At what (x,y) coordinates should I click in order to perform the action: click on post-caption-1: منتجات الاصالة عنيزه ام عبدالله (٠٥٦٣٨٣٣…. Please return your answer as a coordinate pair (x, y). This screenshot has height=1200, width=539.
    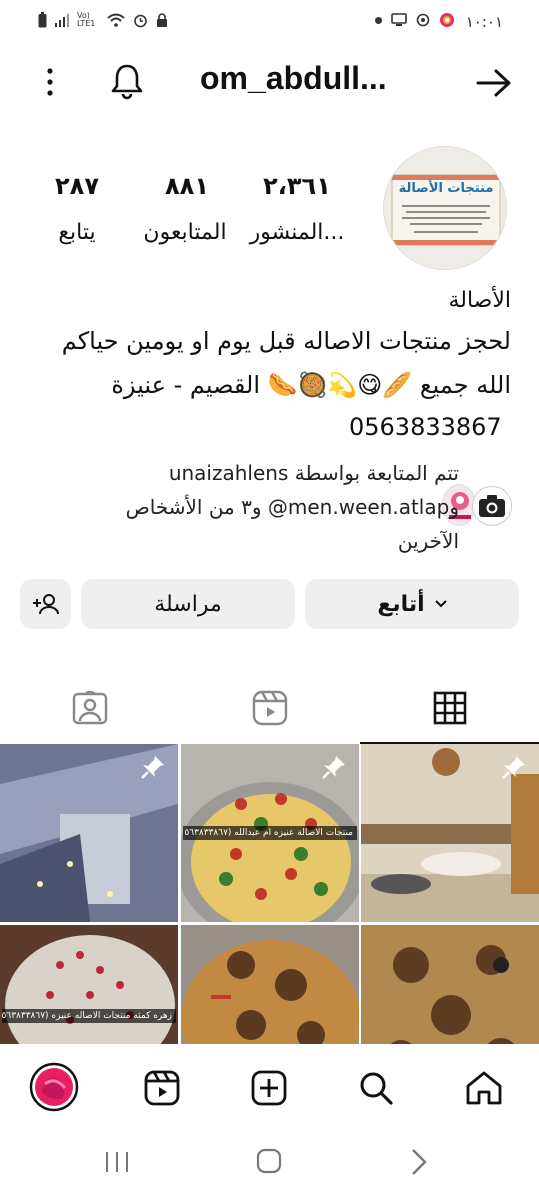
    Looking at the image, I should click on (270, 833).